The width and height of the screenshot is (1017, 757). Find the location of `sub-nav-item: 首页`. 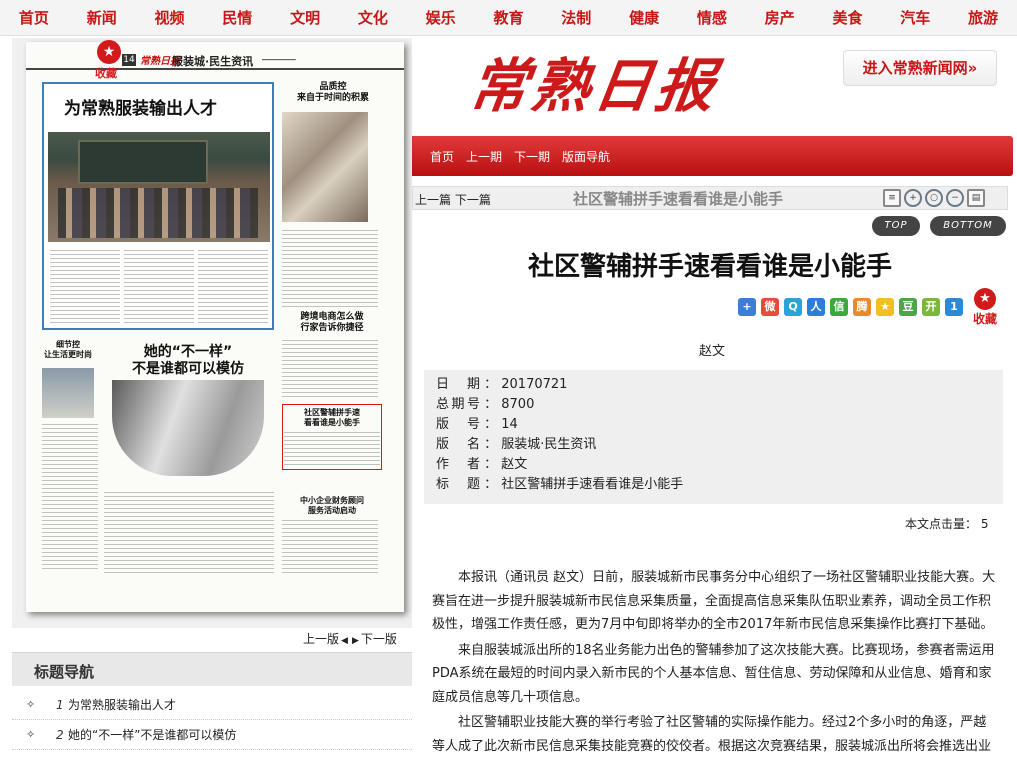

sub-nav-item: 首页 is located at coordinates (442, 156).